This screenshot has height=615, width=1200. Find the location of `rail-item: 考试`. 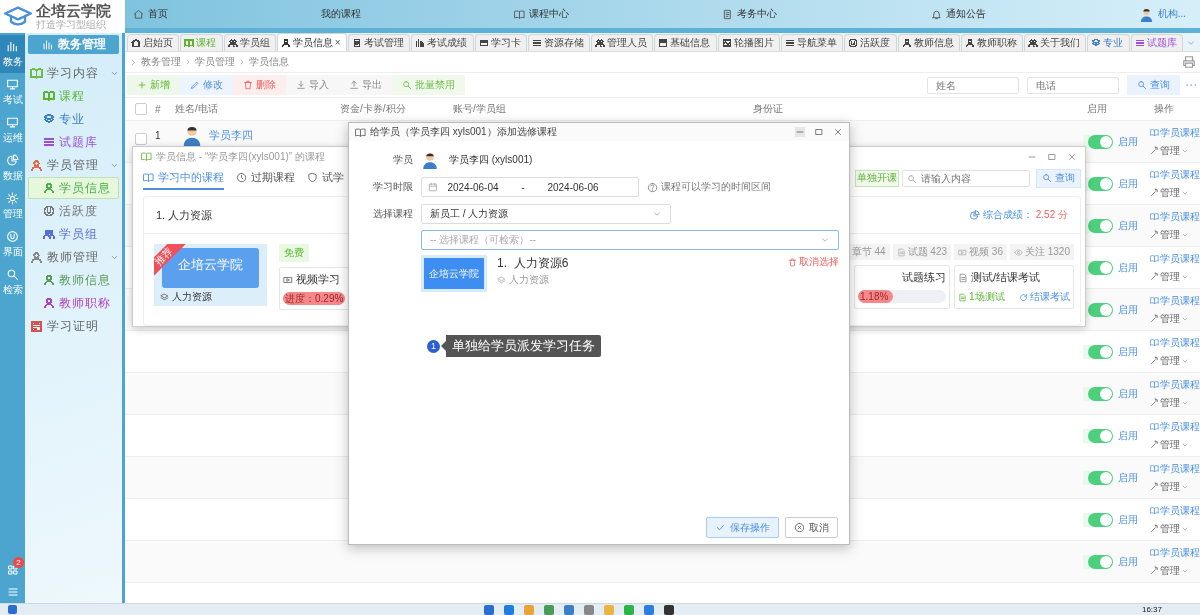

rail-item: 考试 is located at coordinates (12, 92).